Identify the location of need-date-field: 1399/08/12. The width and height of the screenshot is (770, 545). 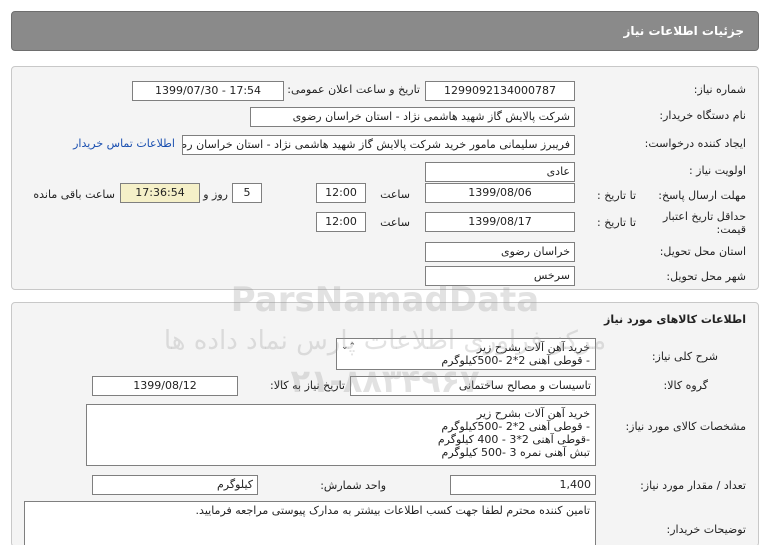
(165, 386).